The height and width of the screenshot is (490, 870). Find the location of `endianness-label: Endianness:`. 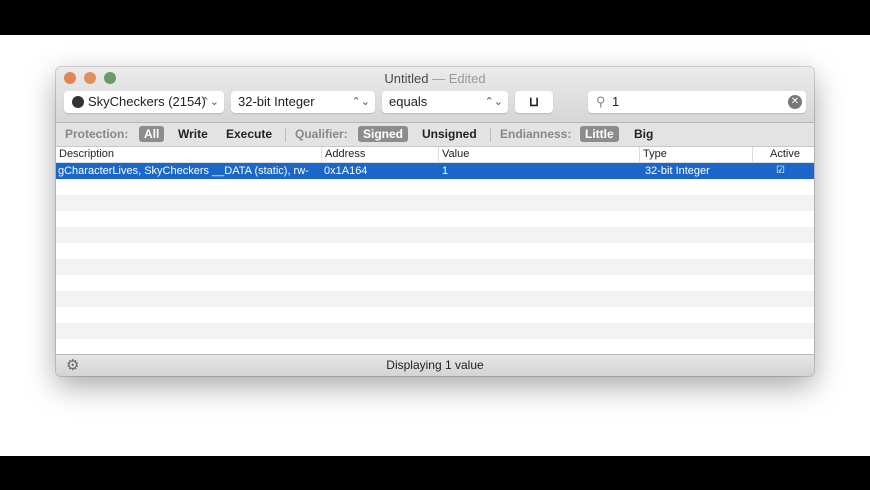

endianness-label: Endianness: is located at coordinates (536, 134).